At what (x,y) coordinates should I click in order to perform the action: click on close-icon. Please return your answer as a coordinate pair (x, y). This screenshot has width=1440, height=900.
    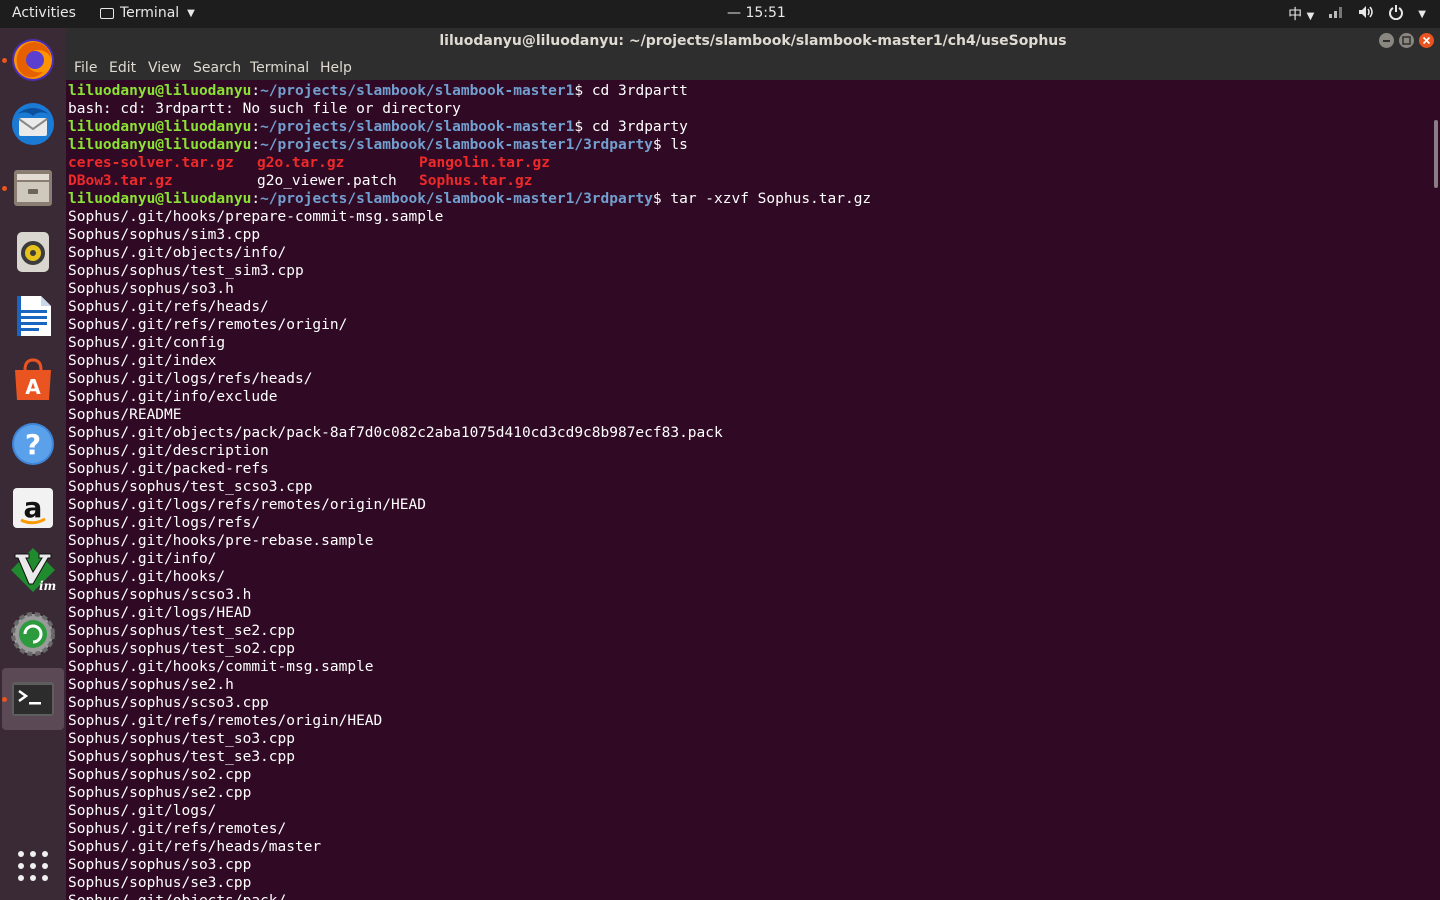
    Looking at the image, I should click on (1426, 40).